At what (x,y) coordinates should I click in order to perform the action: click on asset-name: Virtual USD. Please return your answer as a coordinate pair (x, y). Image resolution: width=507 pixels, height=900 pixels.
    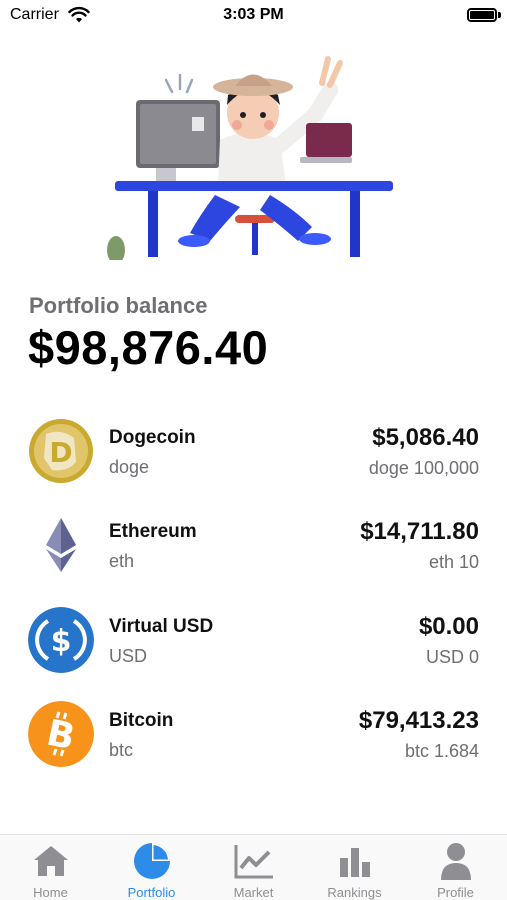
    Looking at the image, I should click on (161, 626).